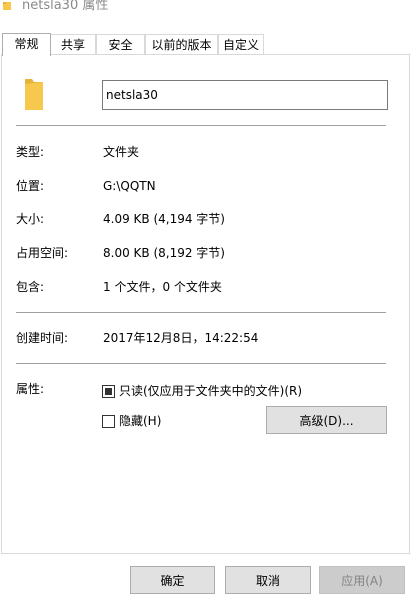 This screenshot has width=411, height=601. Describe the element at coordinates (181, 44) in the screenshot. I see `tab-previous-versions: 以前的版本` at that location.